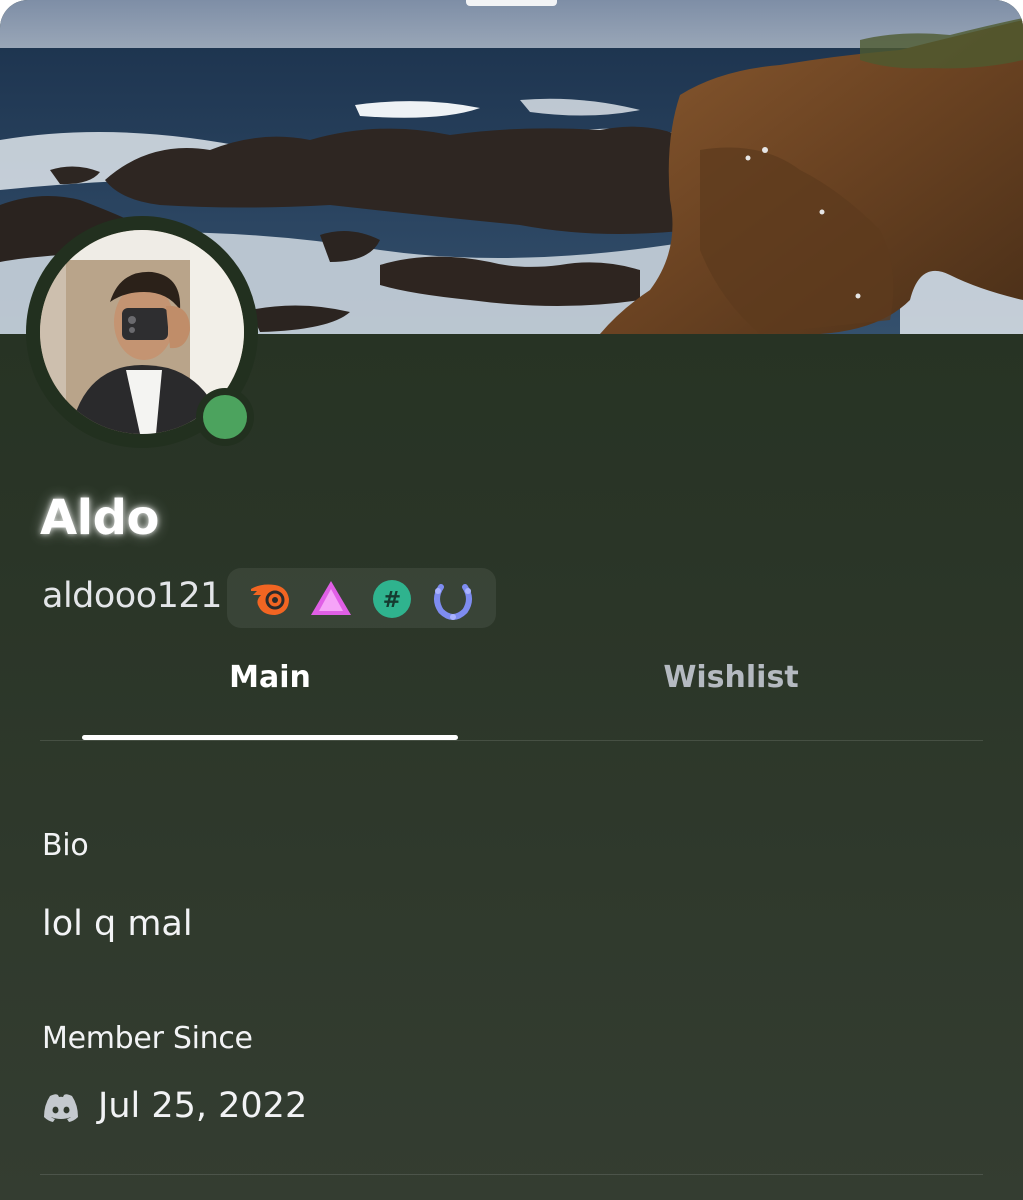  I want to click on tab-main: Main, so click(270, 683).